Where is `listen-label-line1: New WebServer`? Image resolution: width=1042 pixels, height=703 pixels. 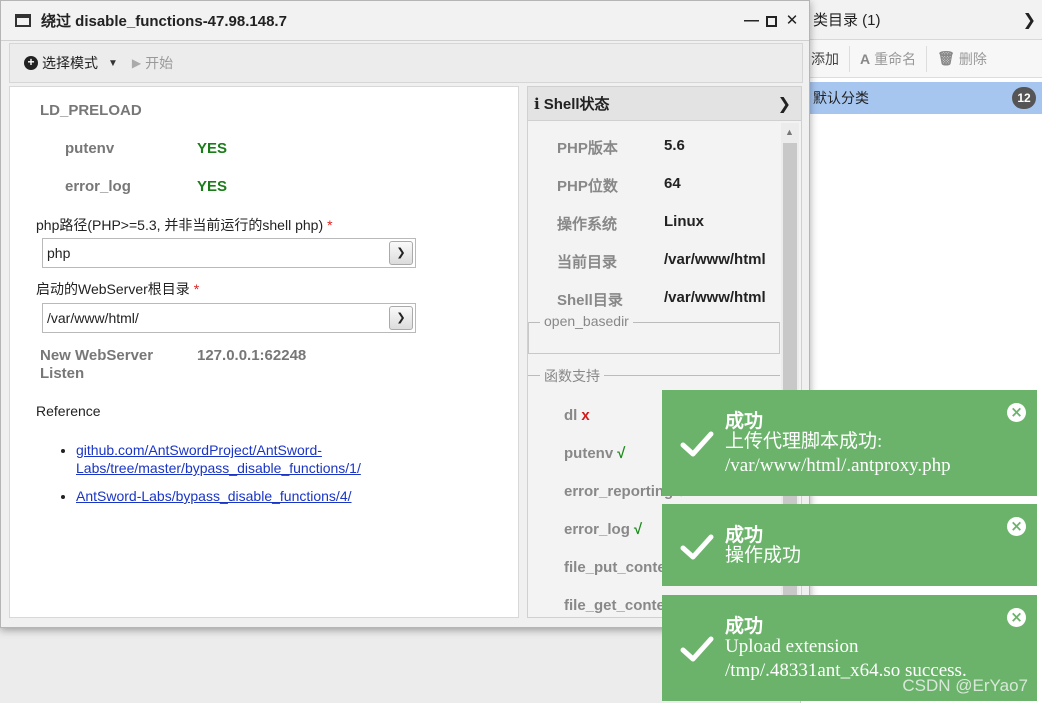 listen-label-line1: New WebServer is located at coordinates (97, 355).